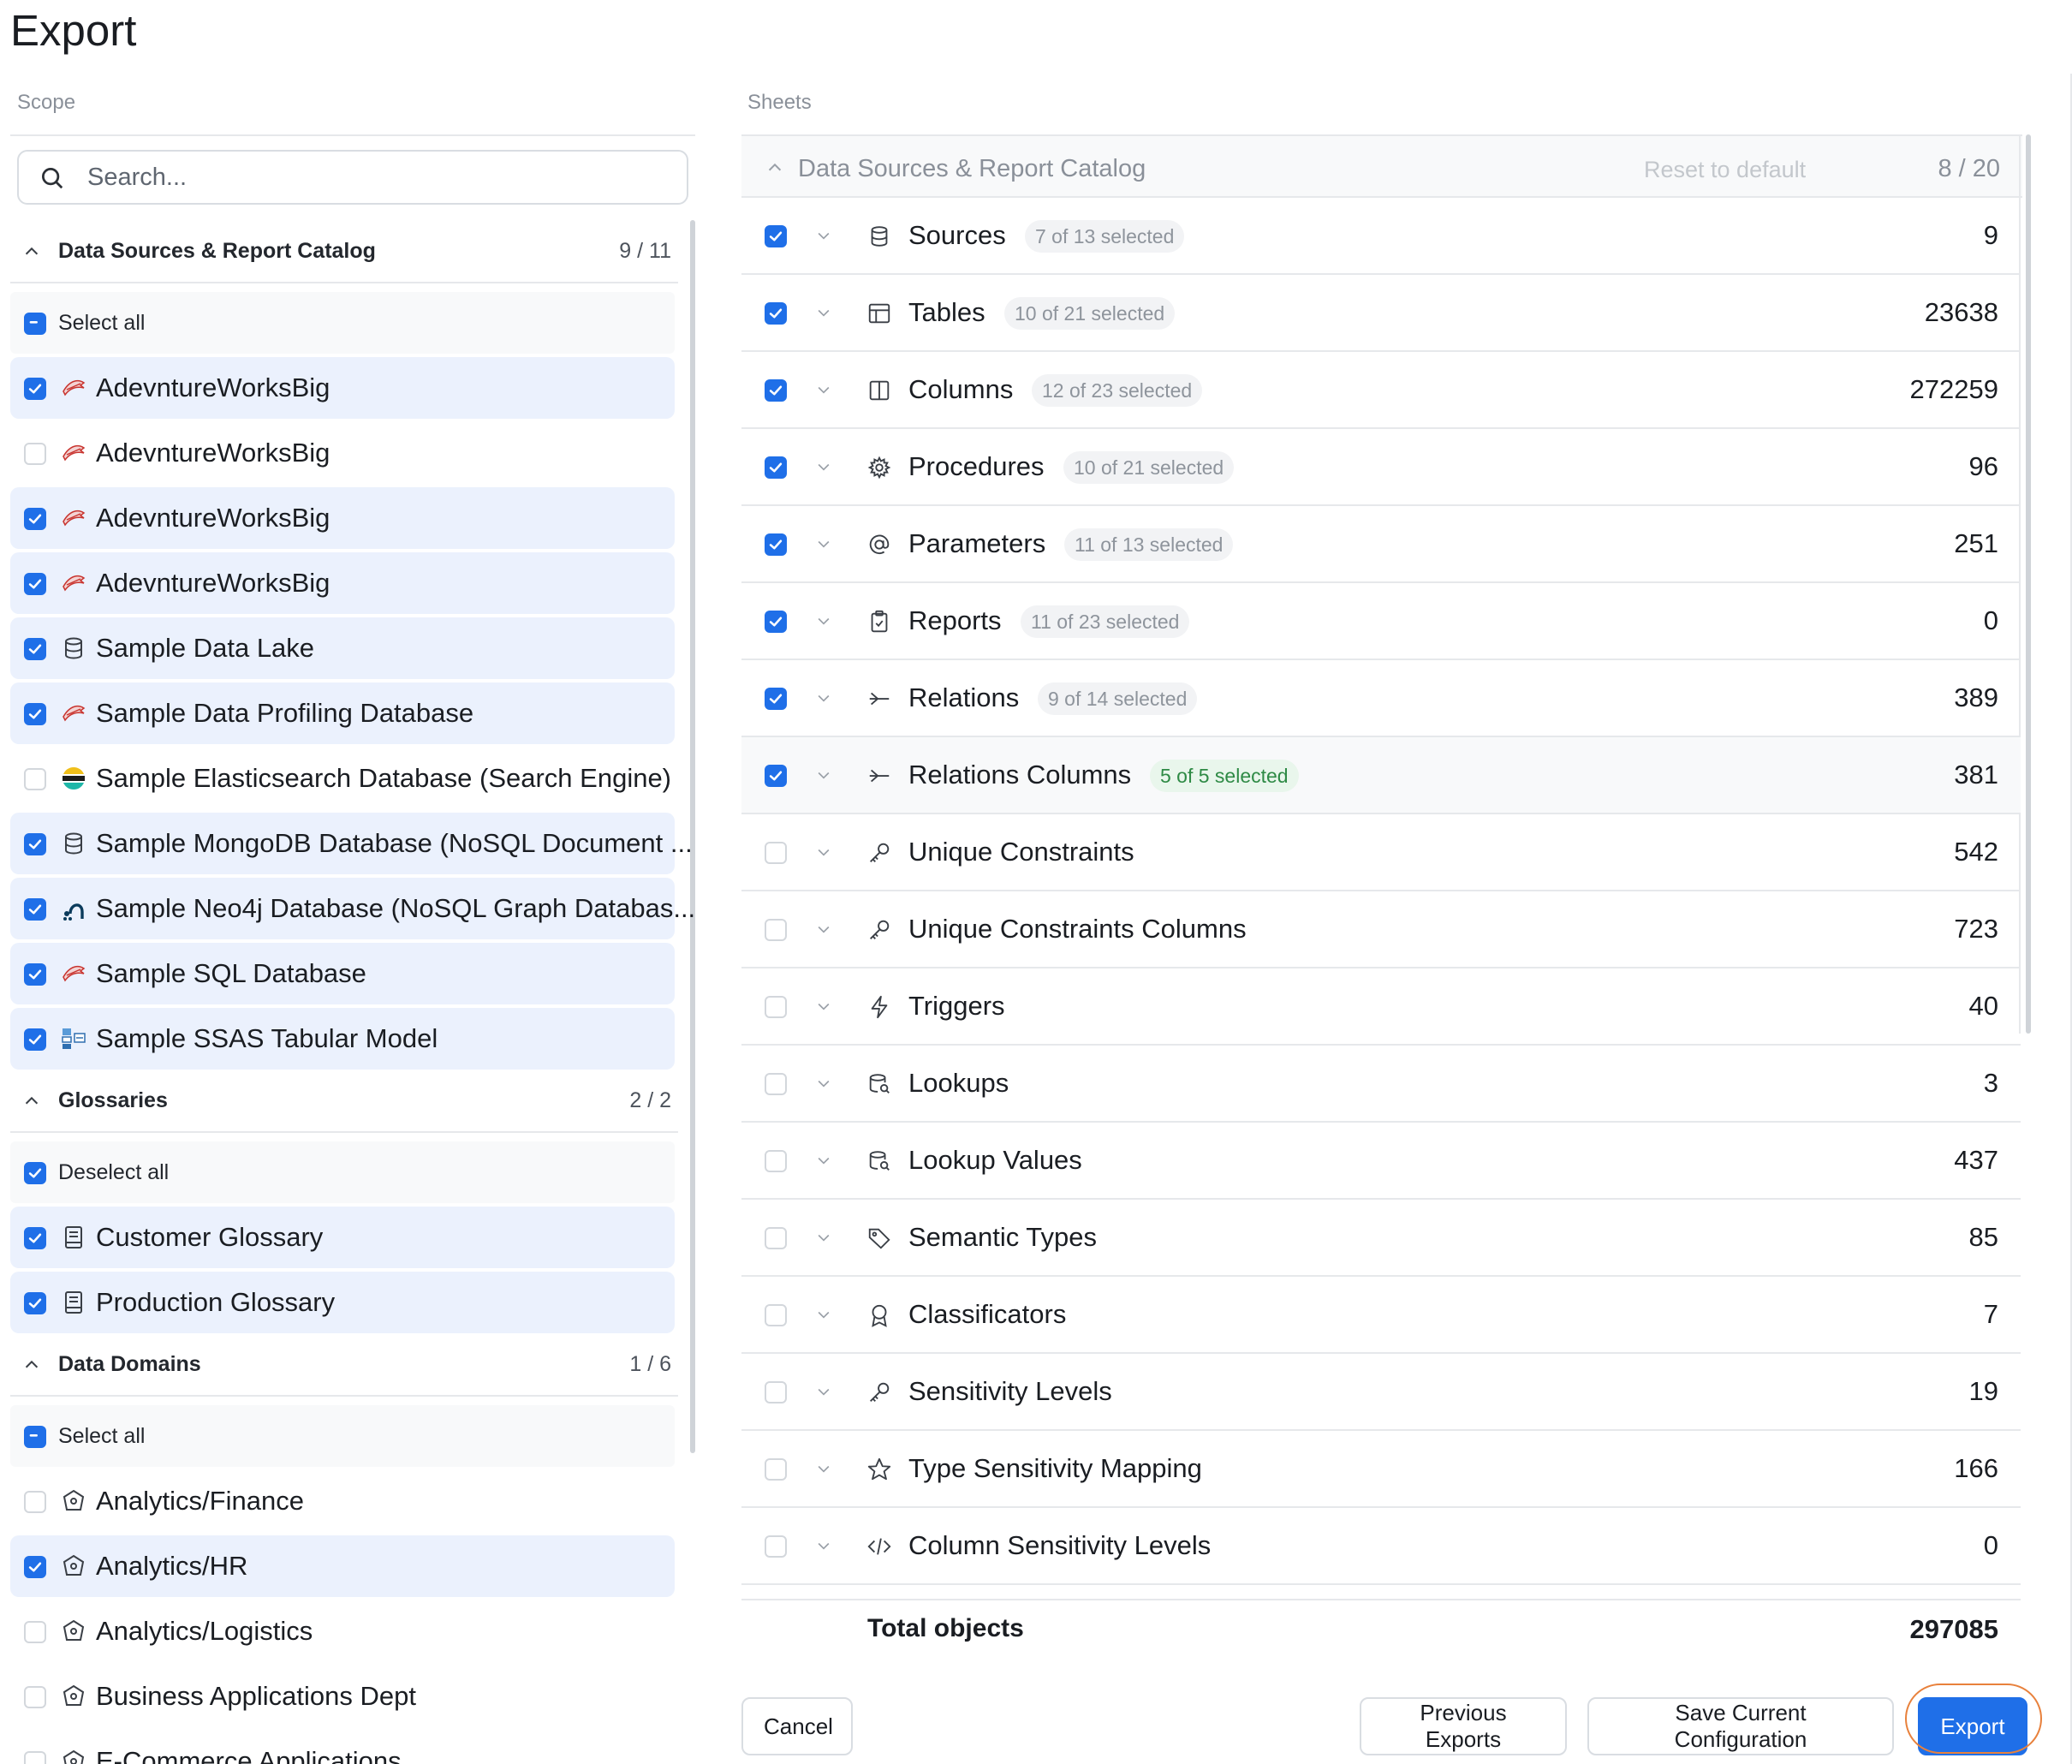 The height and width of the screenshot is (1764, 2072). What do you see at coordinates (344, 1365) in the screenshot?
I see `scope-section-header: Data Domains 1 / 6` at bounding box center [344, 1365].